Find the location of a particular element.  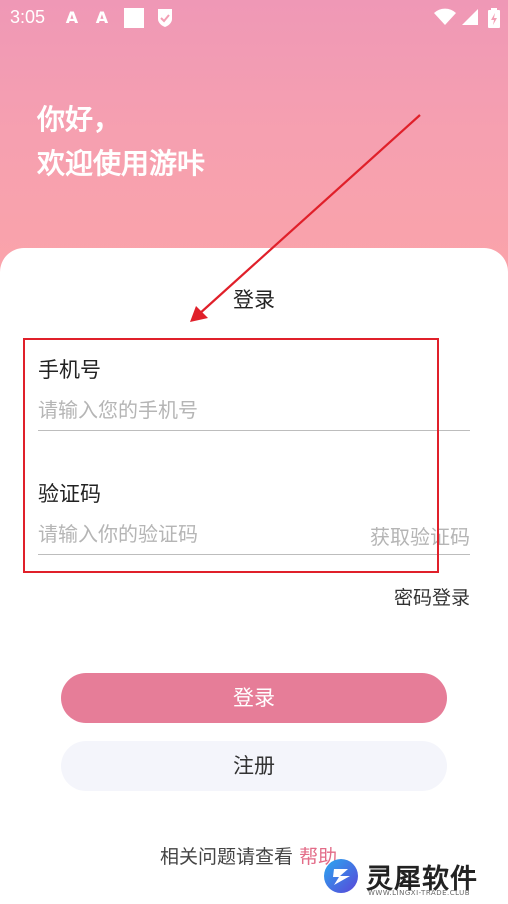

status-bar: 3:05 A A is located at coordinates (254, 18).